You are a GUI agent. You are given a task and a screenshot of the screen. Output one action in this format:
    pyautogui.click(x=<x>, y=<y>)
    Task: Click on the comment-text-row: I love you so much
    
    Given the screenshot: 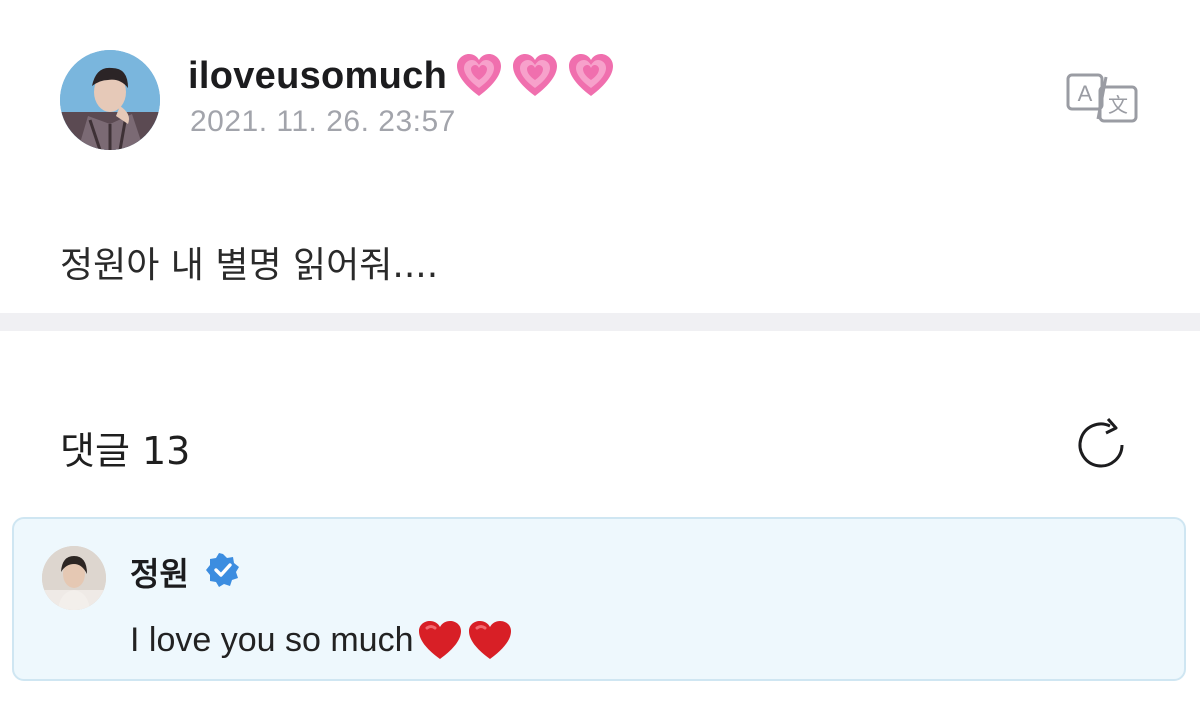 What is the action you would take?
    pyautogui.click(x=321, y=640)
    